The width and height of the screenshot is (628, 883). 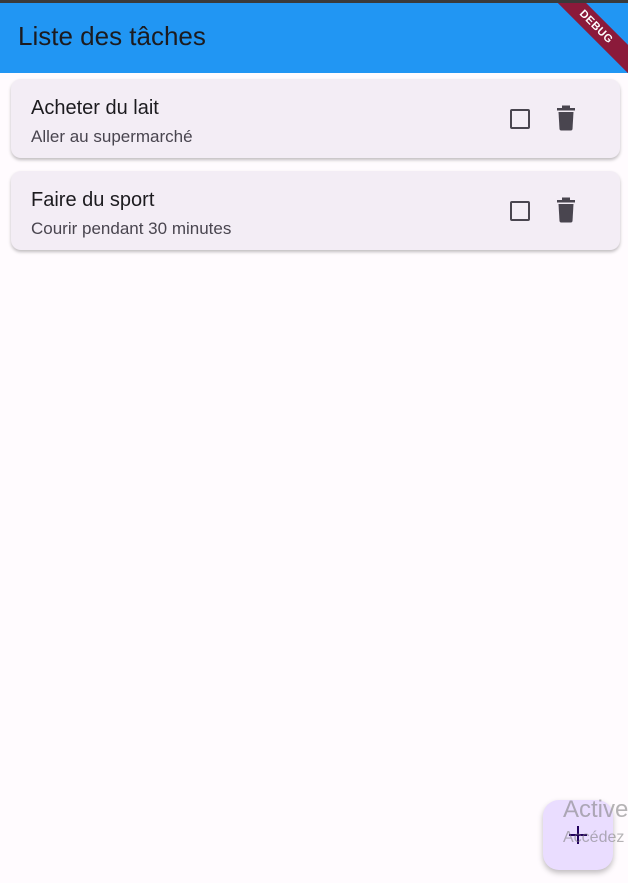 I want to click on task-card: Acheter du lait Aller au supermarché, so click(x=315, y=118).